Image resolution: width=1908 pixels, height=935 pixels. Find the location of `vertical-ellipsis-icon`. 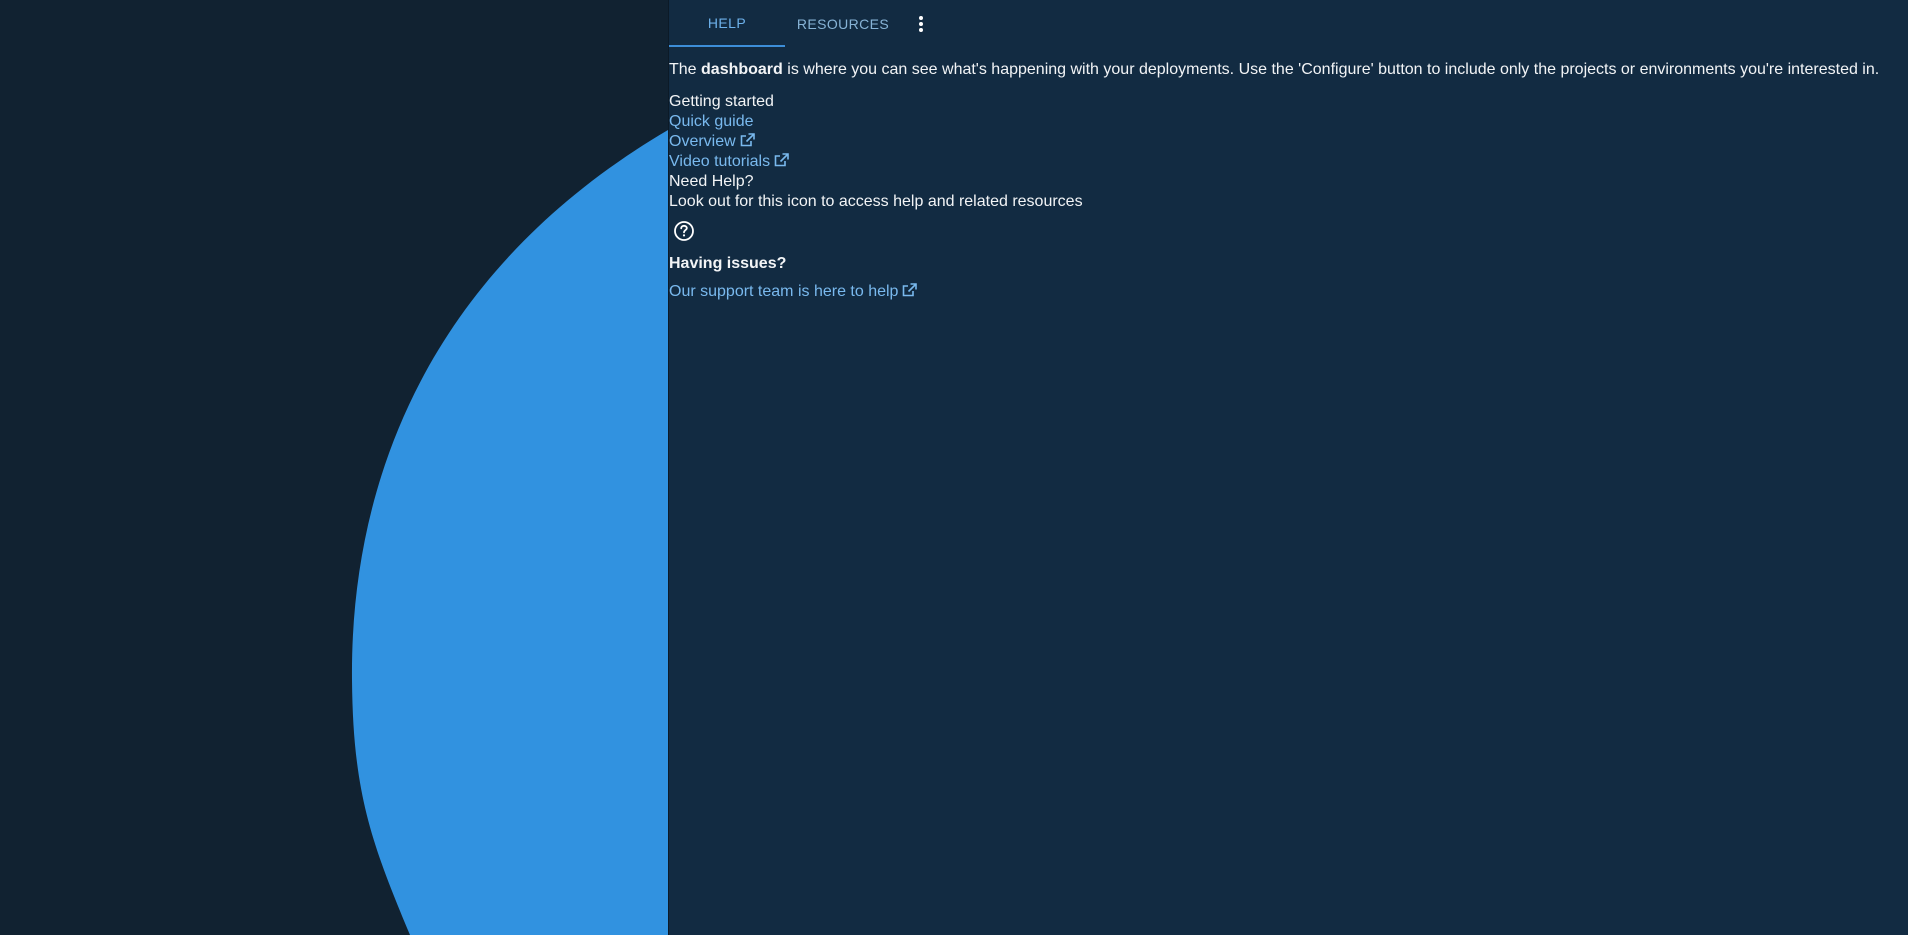

vertical-ellipsis-icon is located at coordinates (921, 23).